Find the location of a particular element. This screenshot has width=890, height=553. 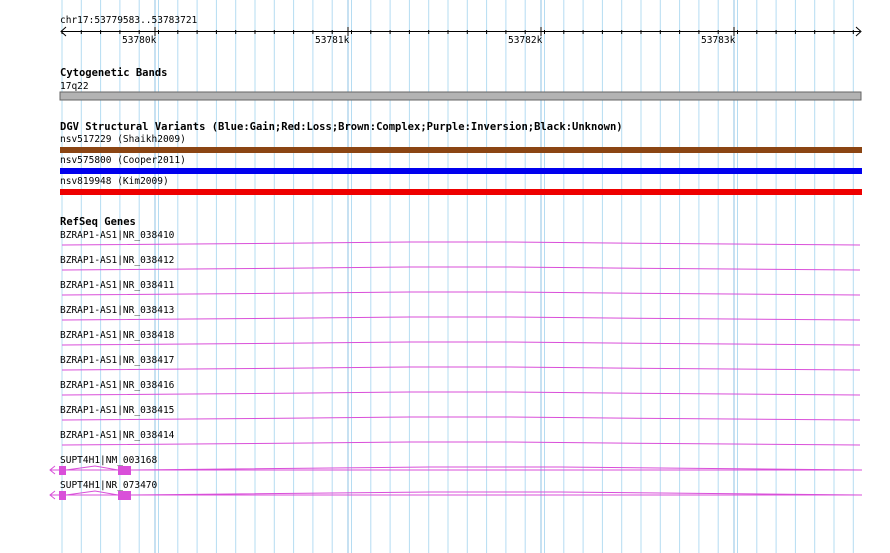

cytoband-bar is located at coordinates (460, 96).